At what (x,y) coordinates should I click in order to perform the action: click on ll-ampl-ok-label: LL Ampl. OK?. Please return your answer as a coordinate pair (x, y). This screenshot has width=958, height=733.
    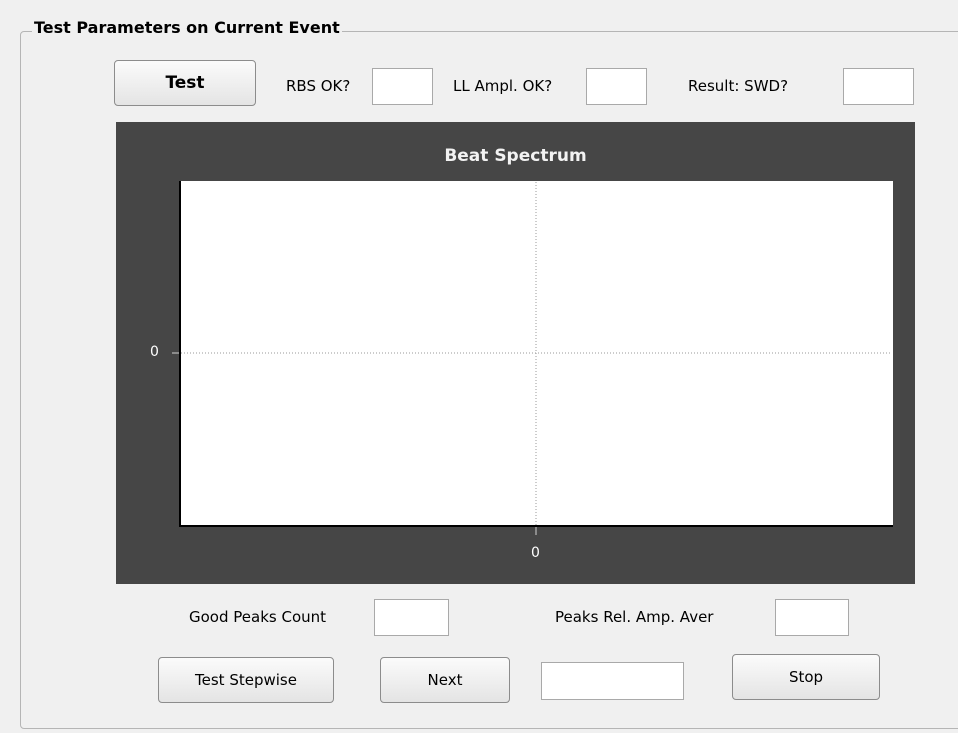
    Looking at the image, I should click on (503, 86).